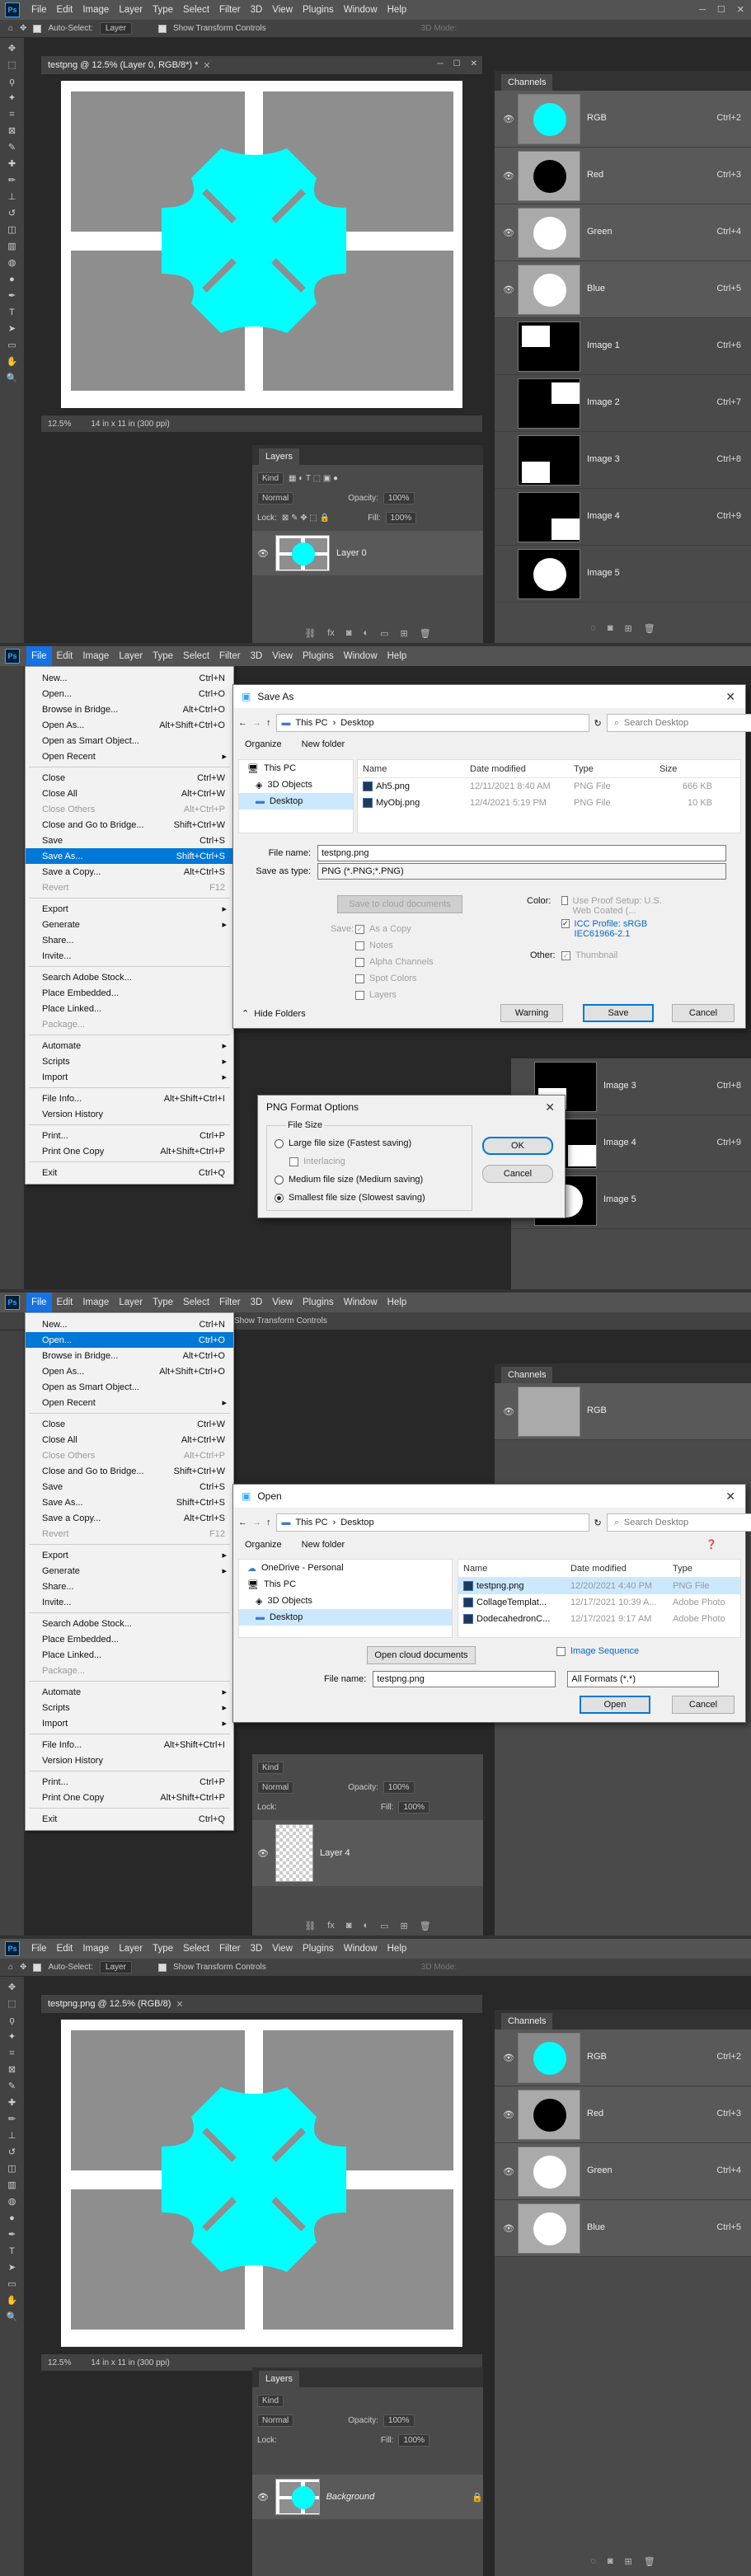 The image size is (751, 2576). What do you see at coordinates (296, 785) in the screenshot?
I see `nav-3d-objects: ◈ 3D Objects` at bounding box center [296, 785].